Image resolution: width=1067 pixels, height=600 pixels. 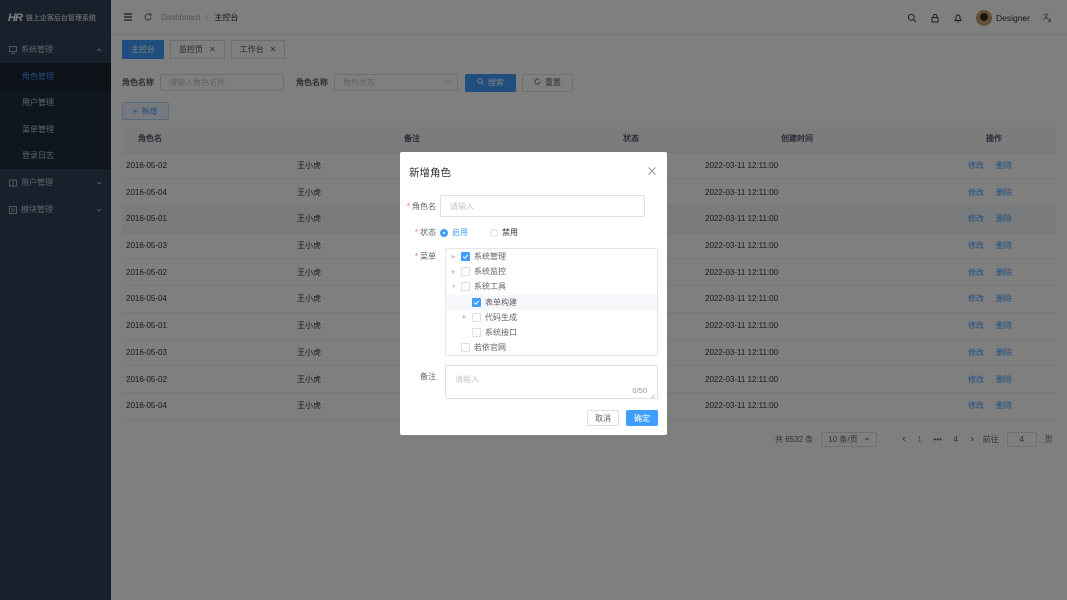 What do you see at coordinates (428, 232) in the screenshot?
I see `status-label: 状态` at bounding box center [428, 232].